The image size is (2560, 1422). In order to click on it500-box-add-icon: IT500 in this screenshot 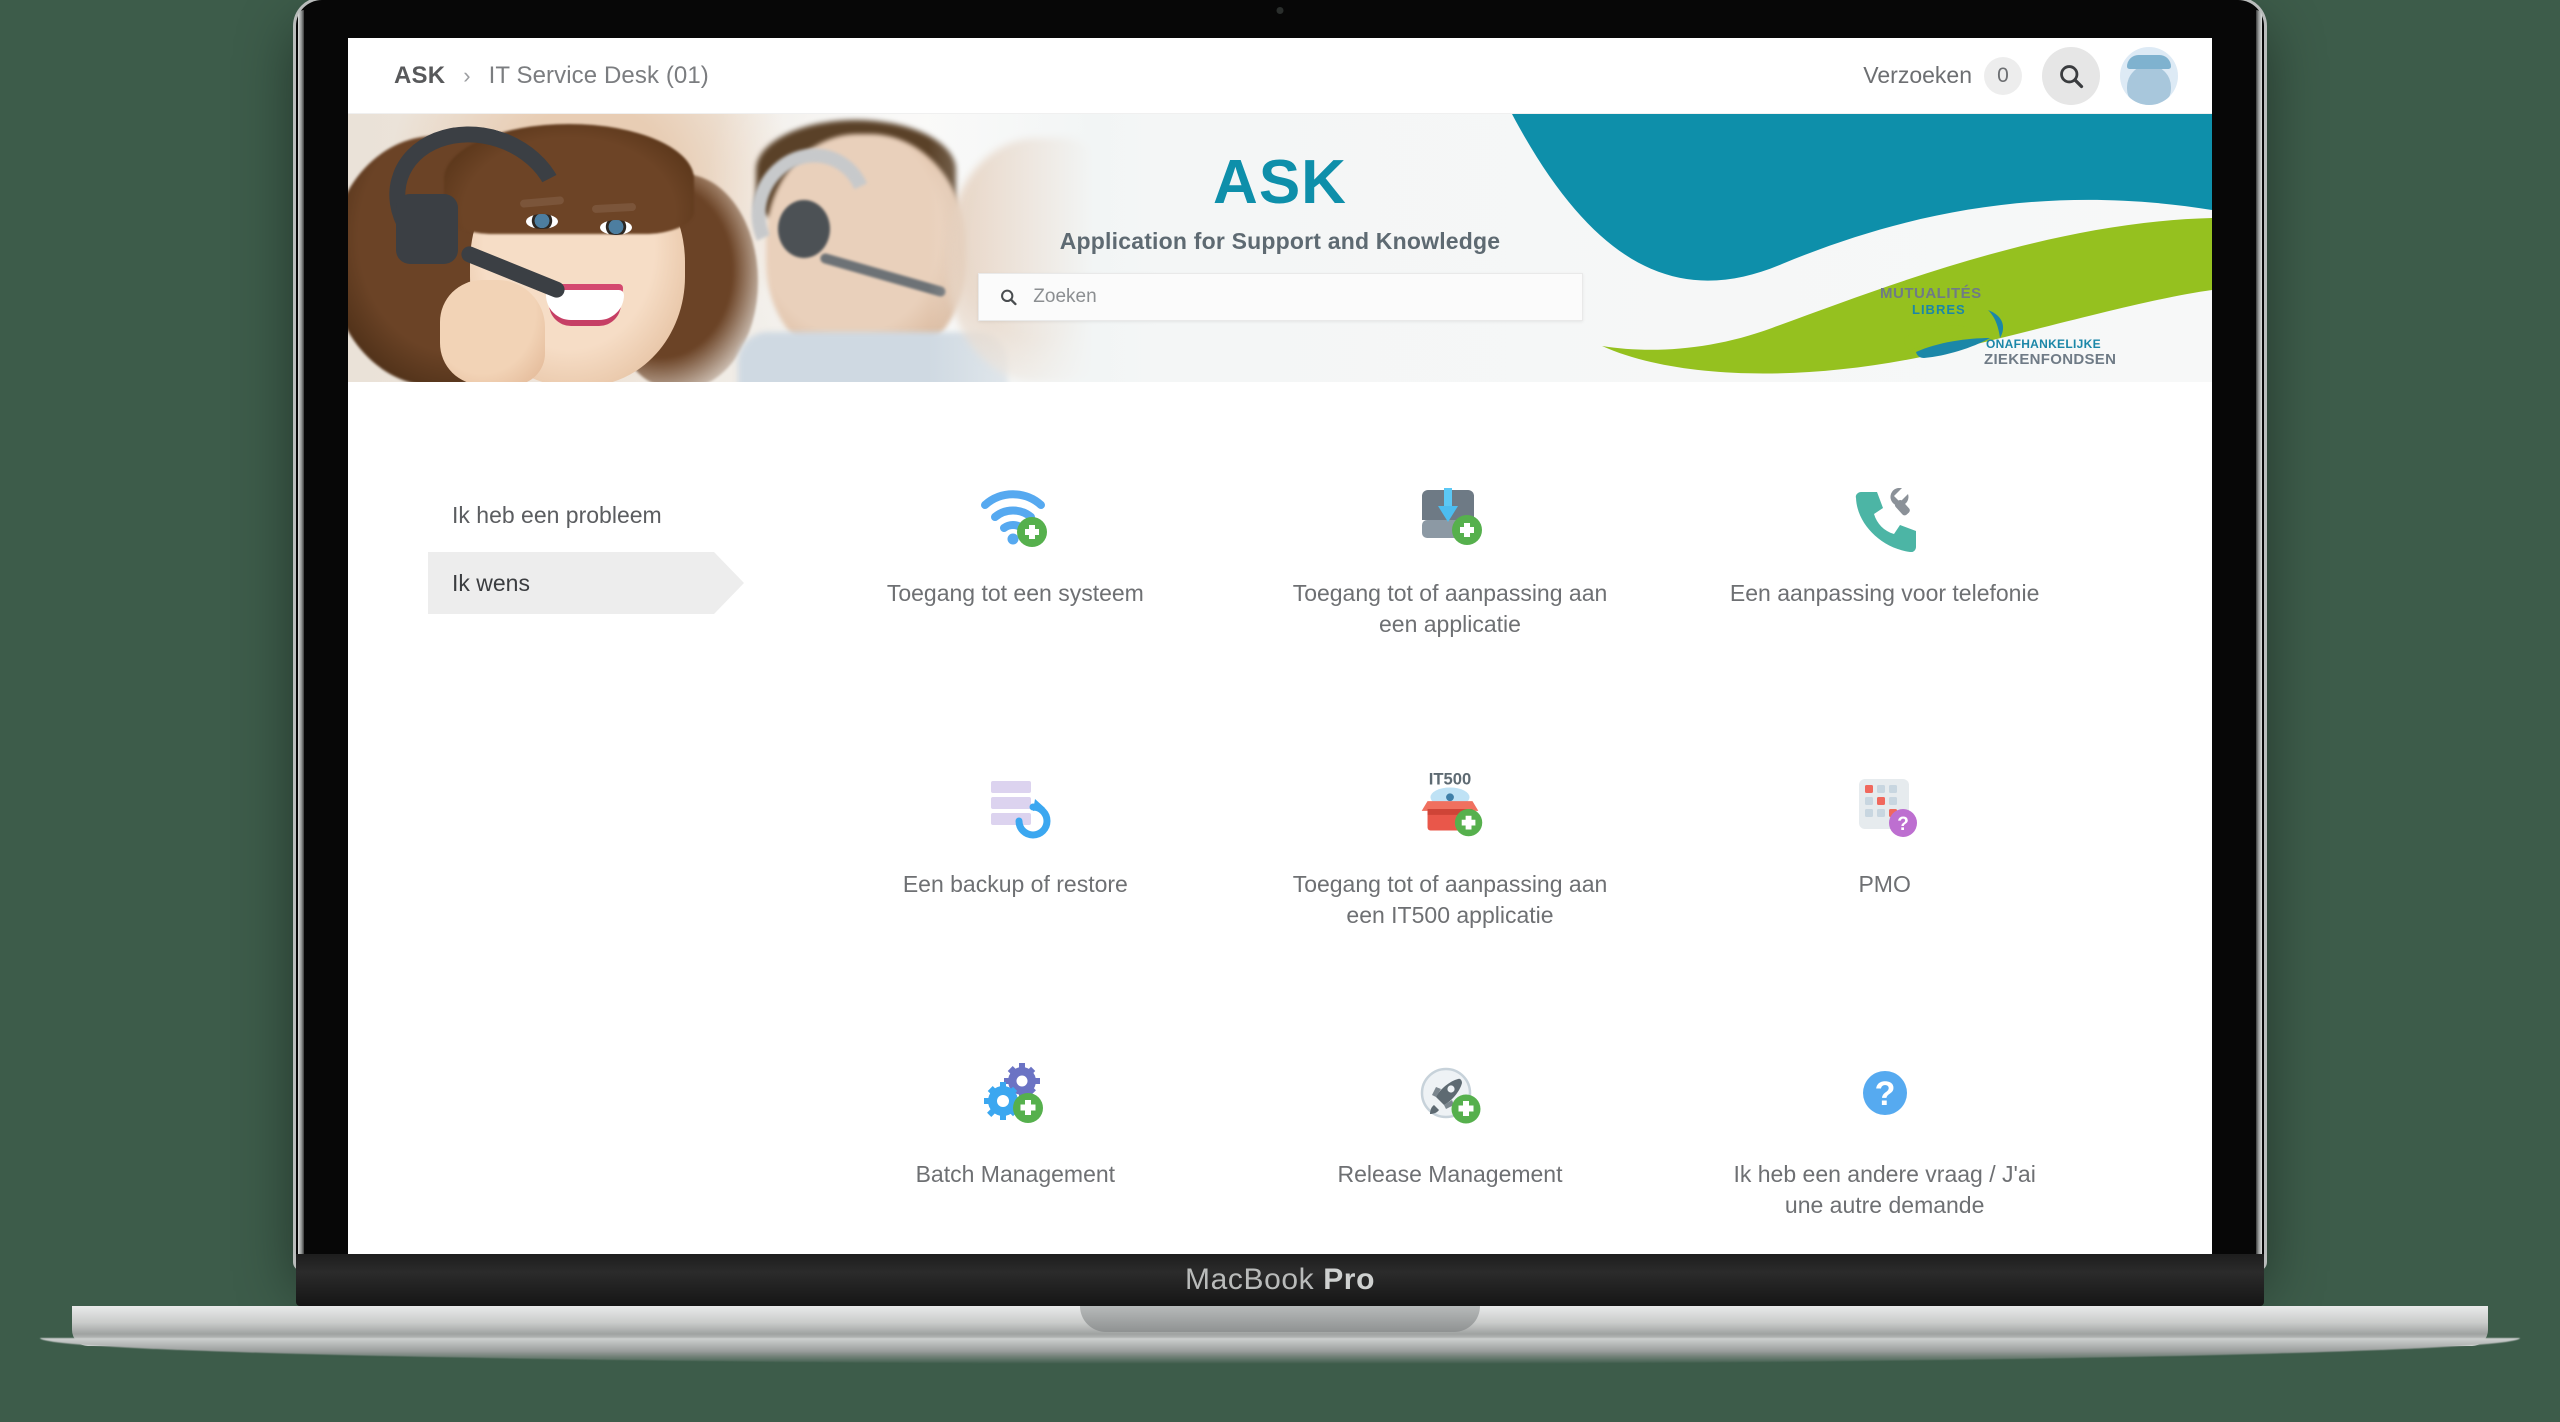, I will do `click(1450, 807)`.